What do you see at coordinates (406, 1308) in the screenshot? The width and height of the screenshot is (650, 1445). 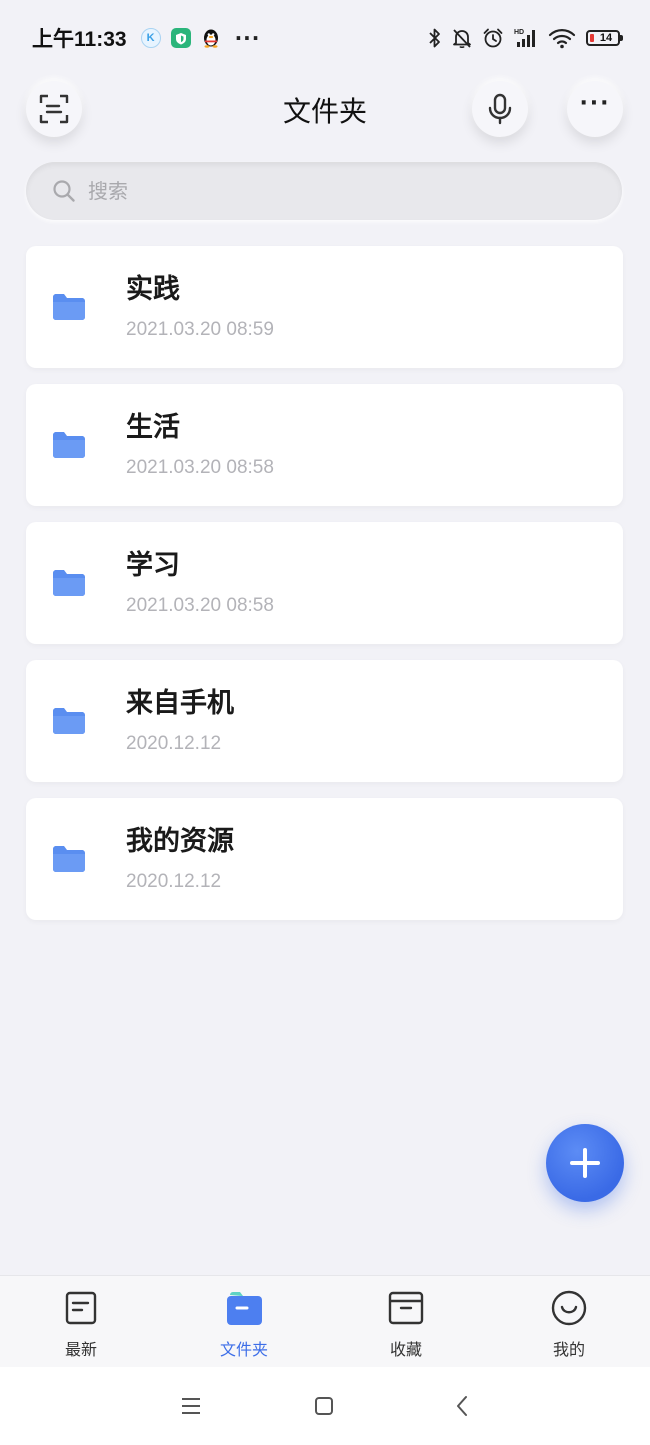 I see `archive-box-icon` at bounding box center [406, 1308].